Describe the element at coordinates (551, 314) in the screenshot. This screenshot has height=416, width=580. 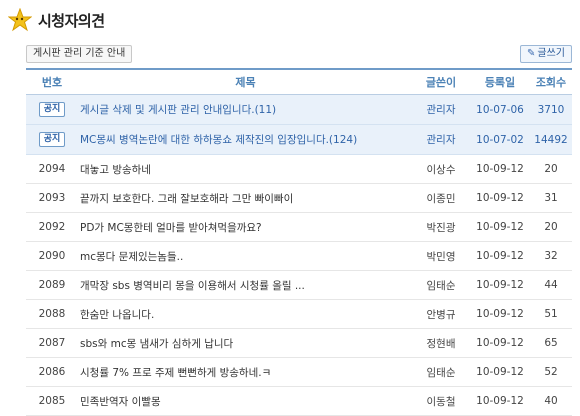
I see `post-views: 51` at that location.